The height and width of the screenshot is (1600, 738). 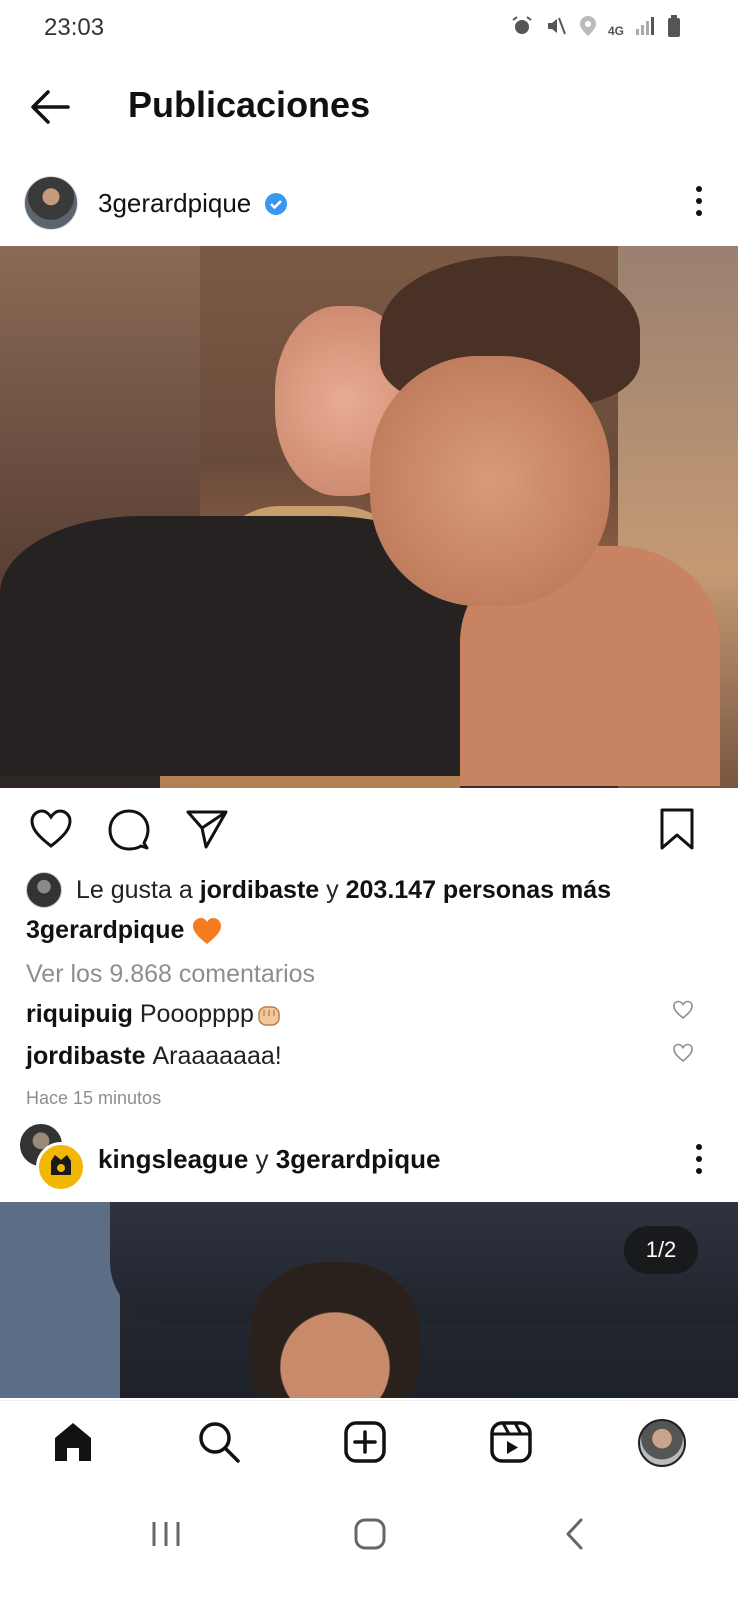 I want to click on liked-by-user: jordibaste, so click(x=259, y=890).